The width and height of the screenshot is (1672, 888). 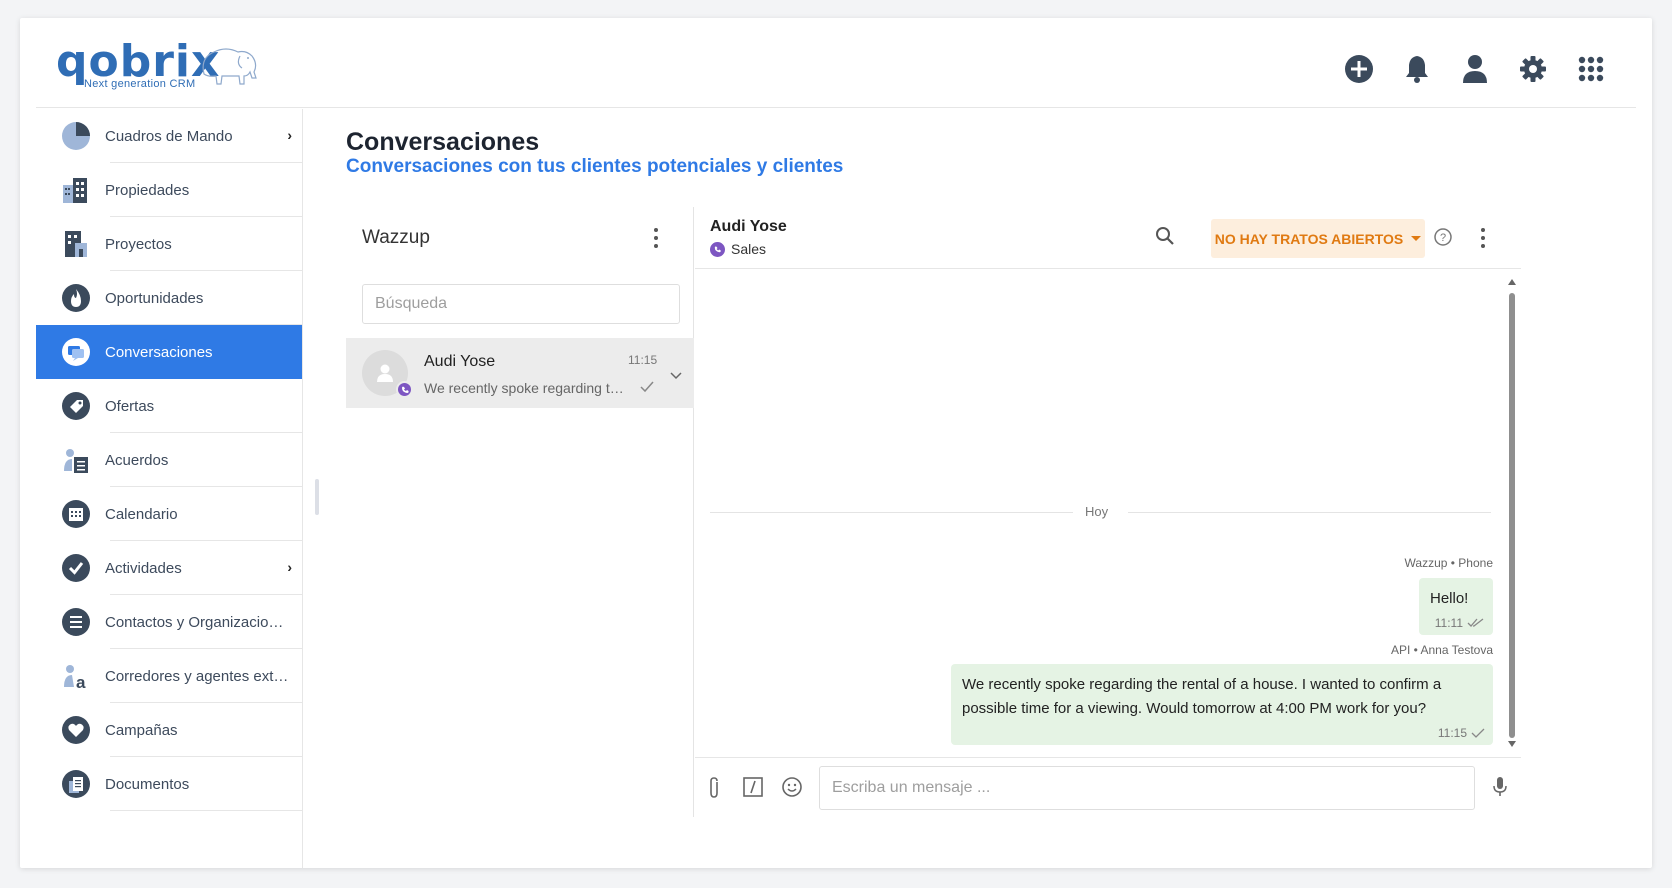 What do you see at coordinates (1165, 238) in the screenshot?
I see `search-icon` at bounding box center [1165, 238].